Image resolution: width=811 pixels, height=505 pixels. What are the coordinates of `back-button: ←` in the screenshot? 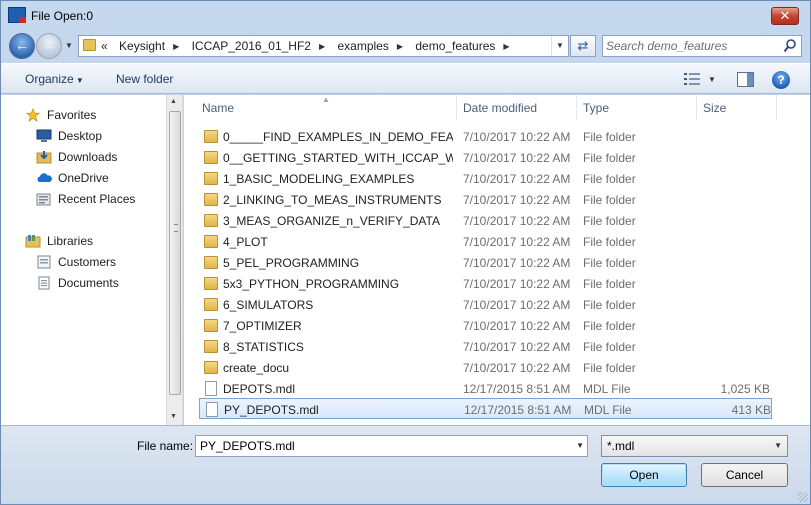 It's located at (22, 46).